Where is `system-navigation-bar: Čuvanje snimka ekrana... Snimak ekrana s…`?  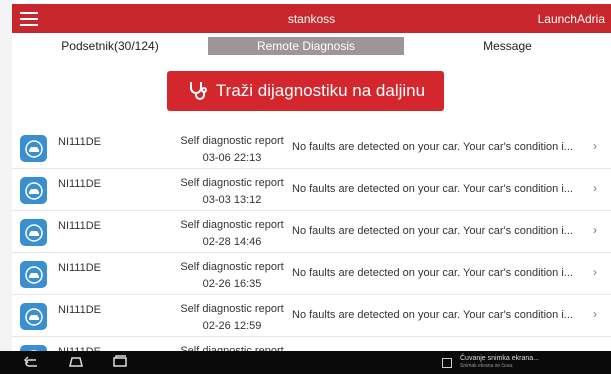 system-navigation-bar: Čuvanje snimka ekrana... Snimak ekrana s… is located at coordinates (305, 362).